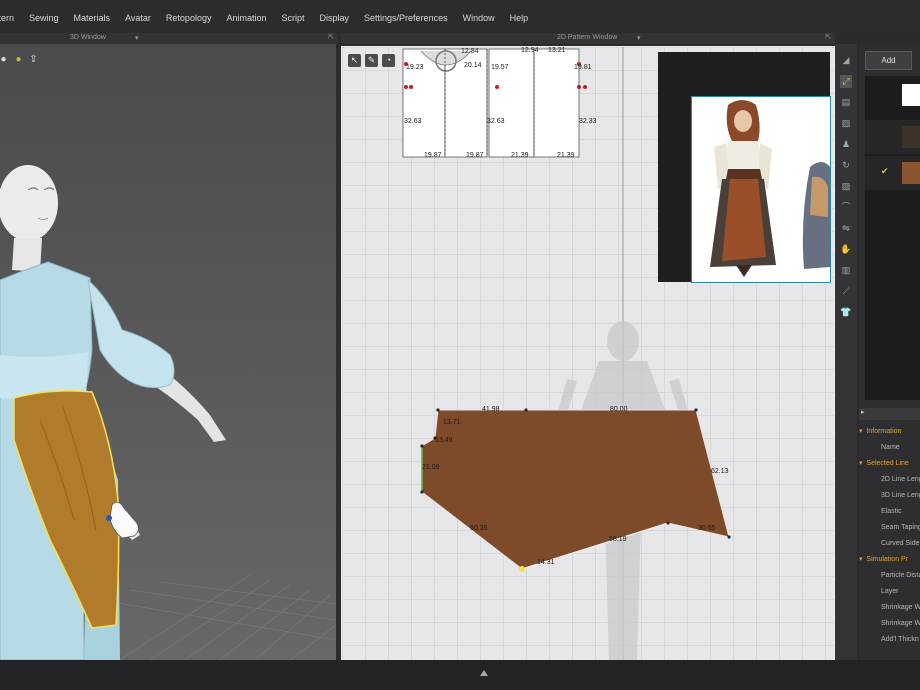 The height and width of the screenshot is (690, 920). Describe the element at coordinates (491, 409) in the screenshot. I see `apron-length-label: 41.98` at that location.